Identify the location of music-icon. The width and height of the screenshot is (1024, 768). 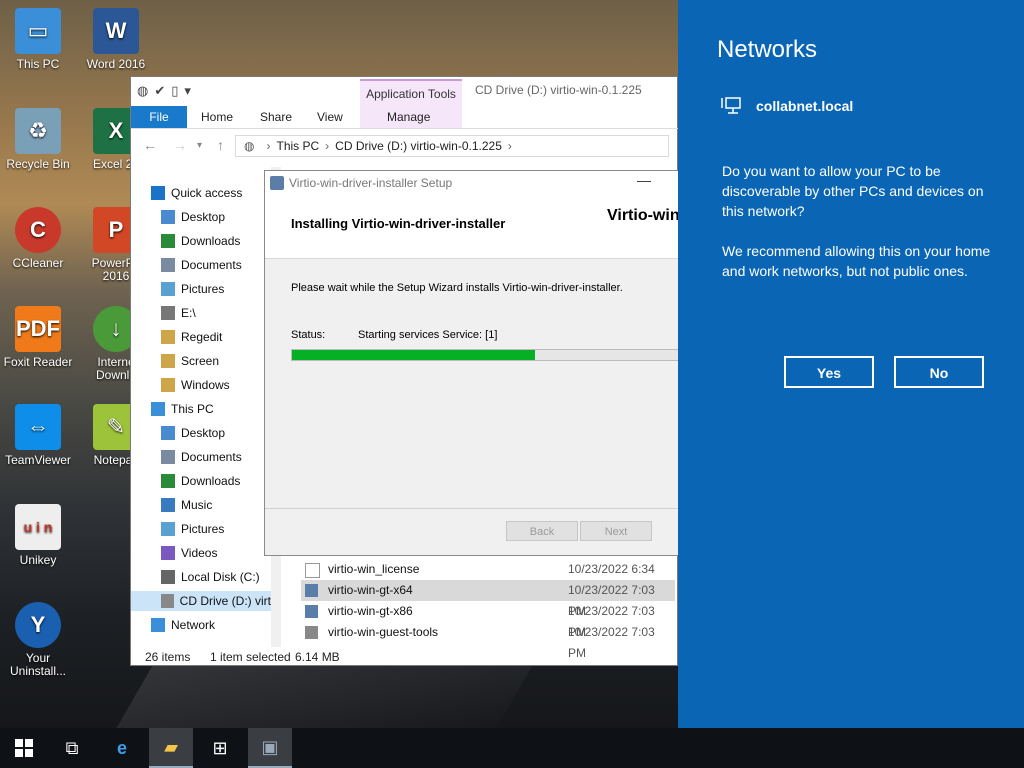
(168, 505).